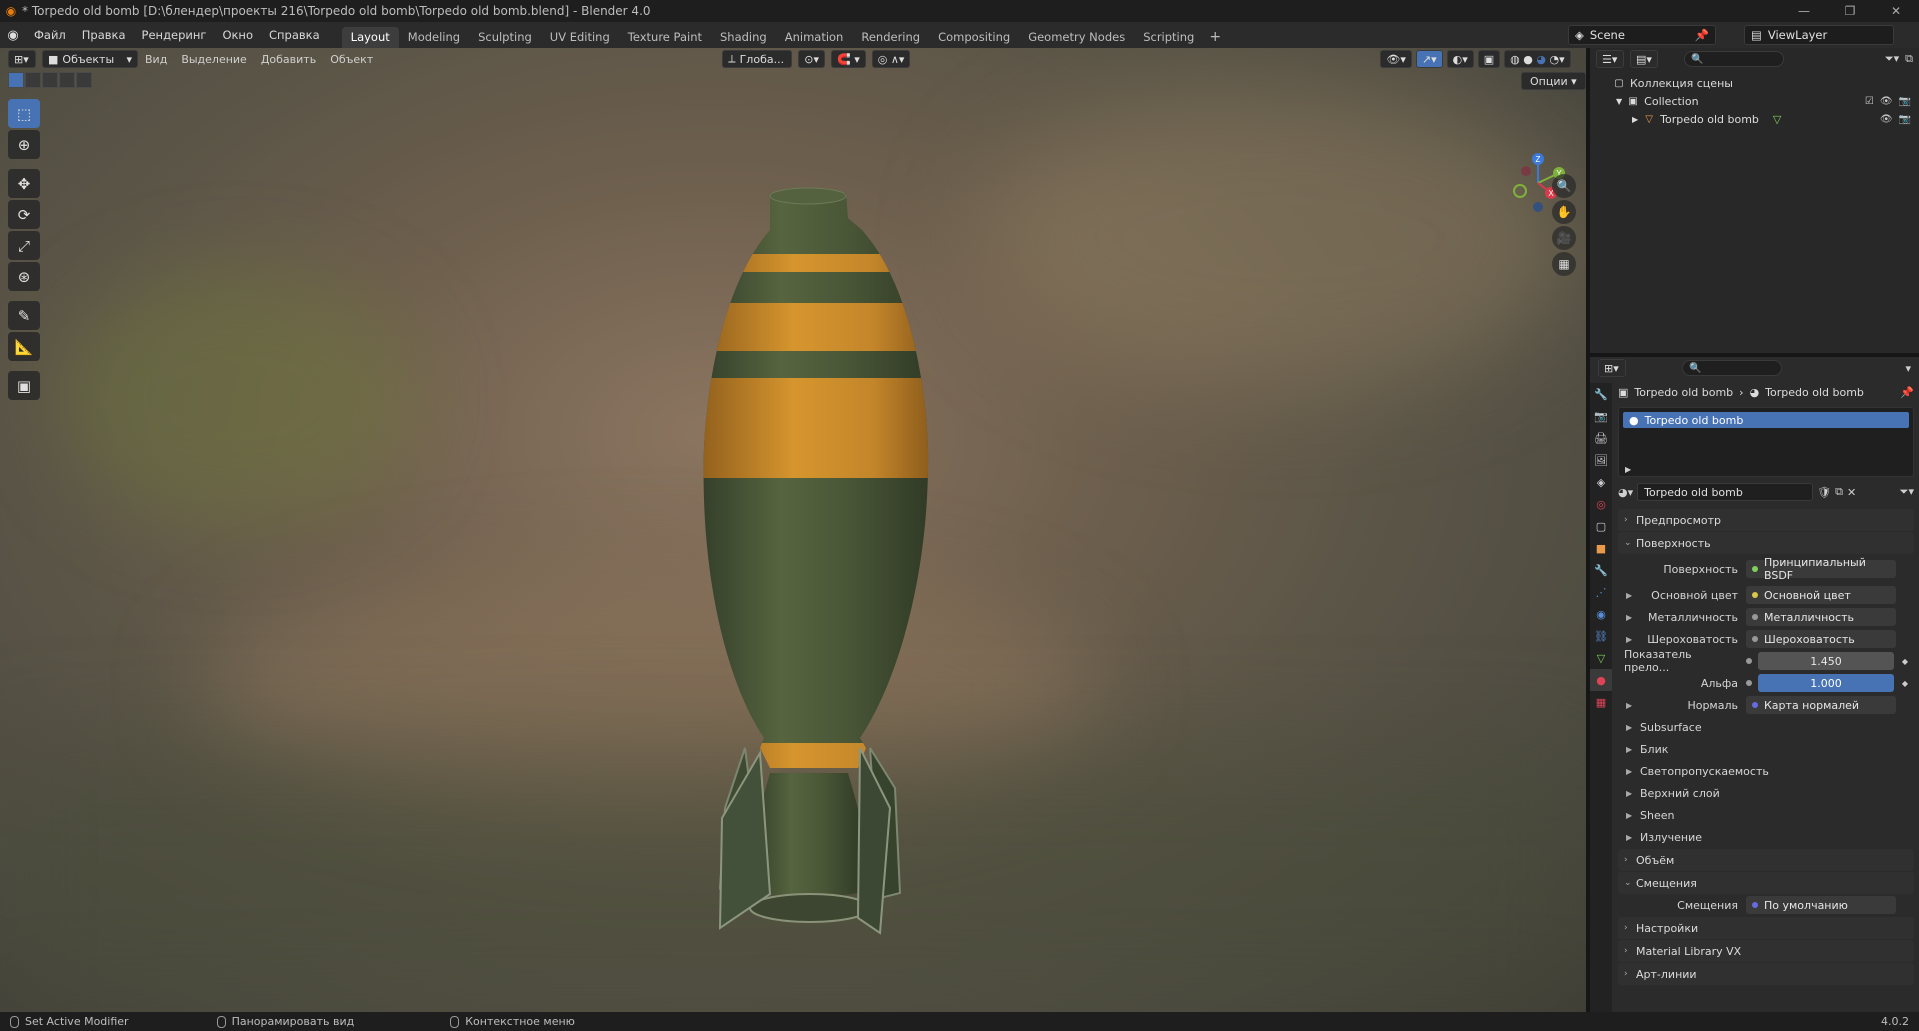 The image size is (1919, 1031). Describe the element at coordinates (1215, 37) in the screenshot. I see `add-workspace-button: +` at that location.